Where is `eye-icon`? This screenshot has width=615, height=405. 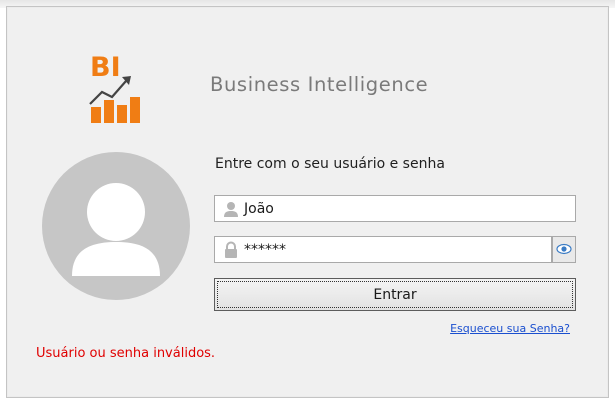
eye-icon is located at coordinates (564, 249).